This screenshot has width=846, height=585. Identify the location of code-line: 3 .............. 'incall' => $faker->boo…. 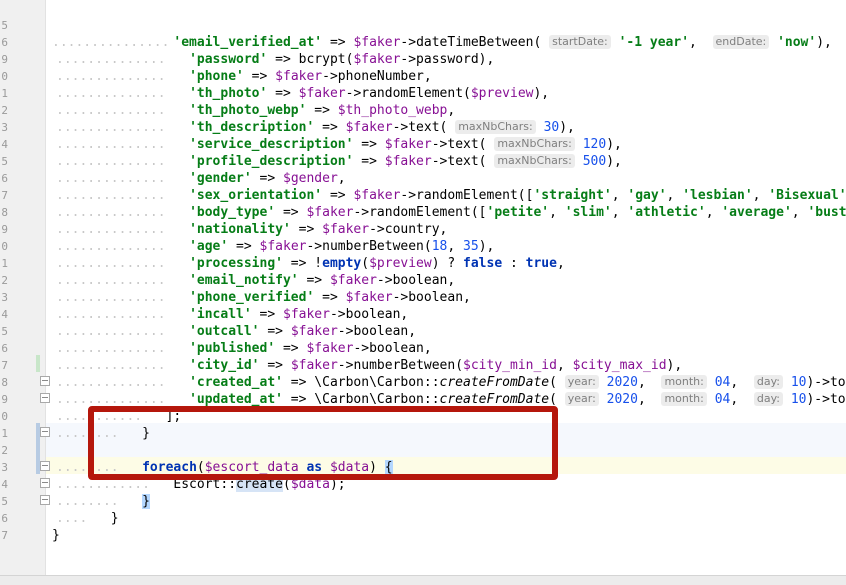
(205, 306).